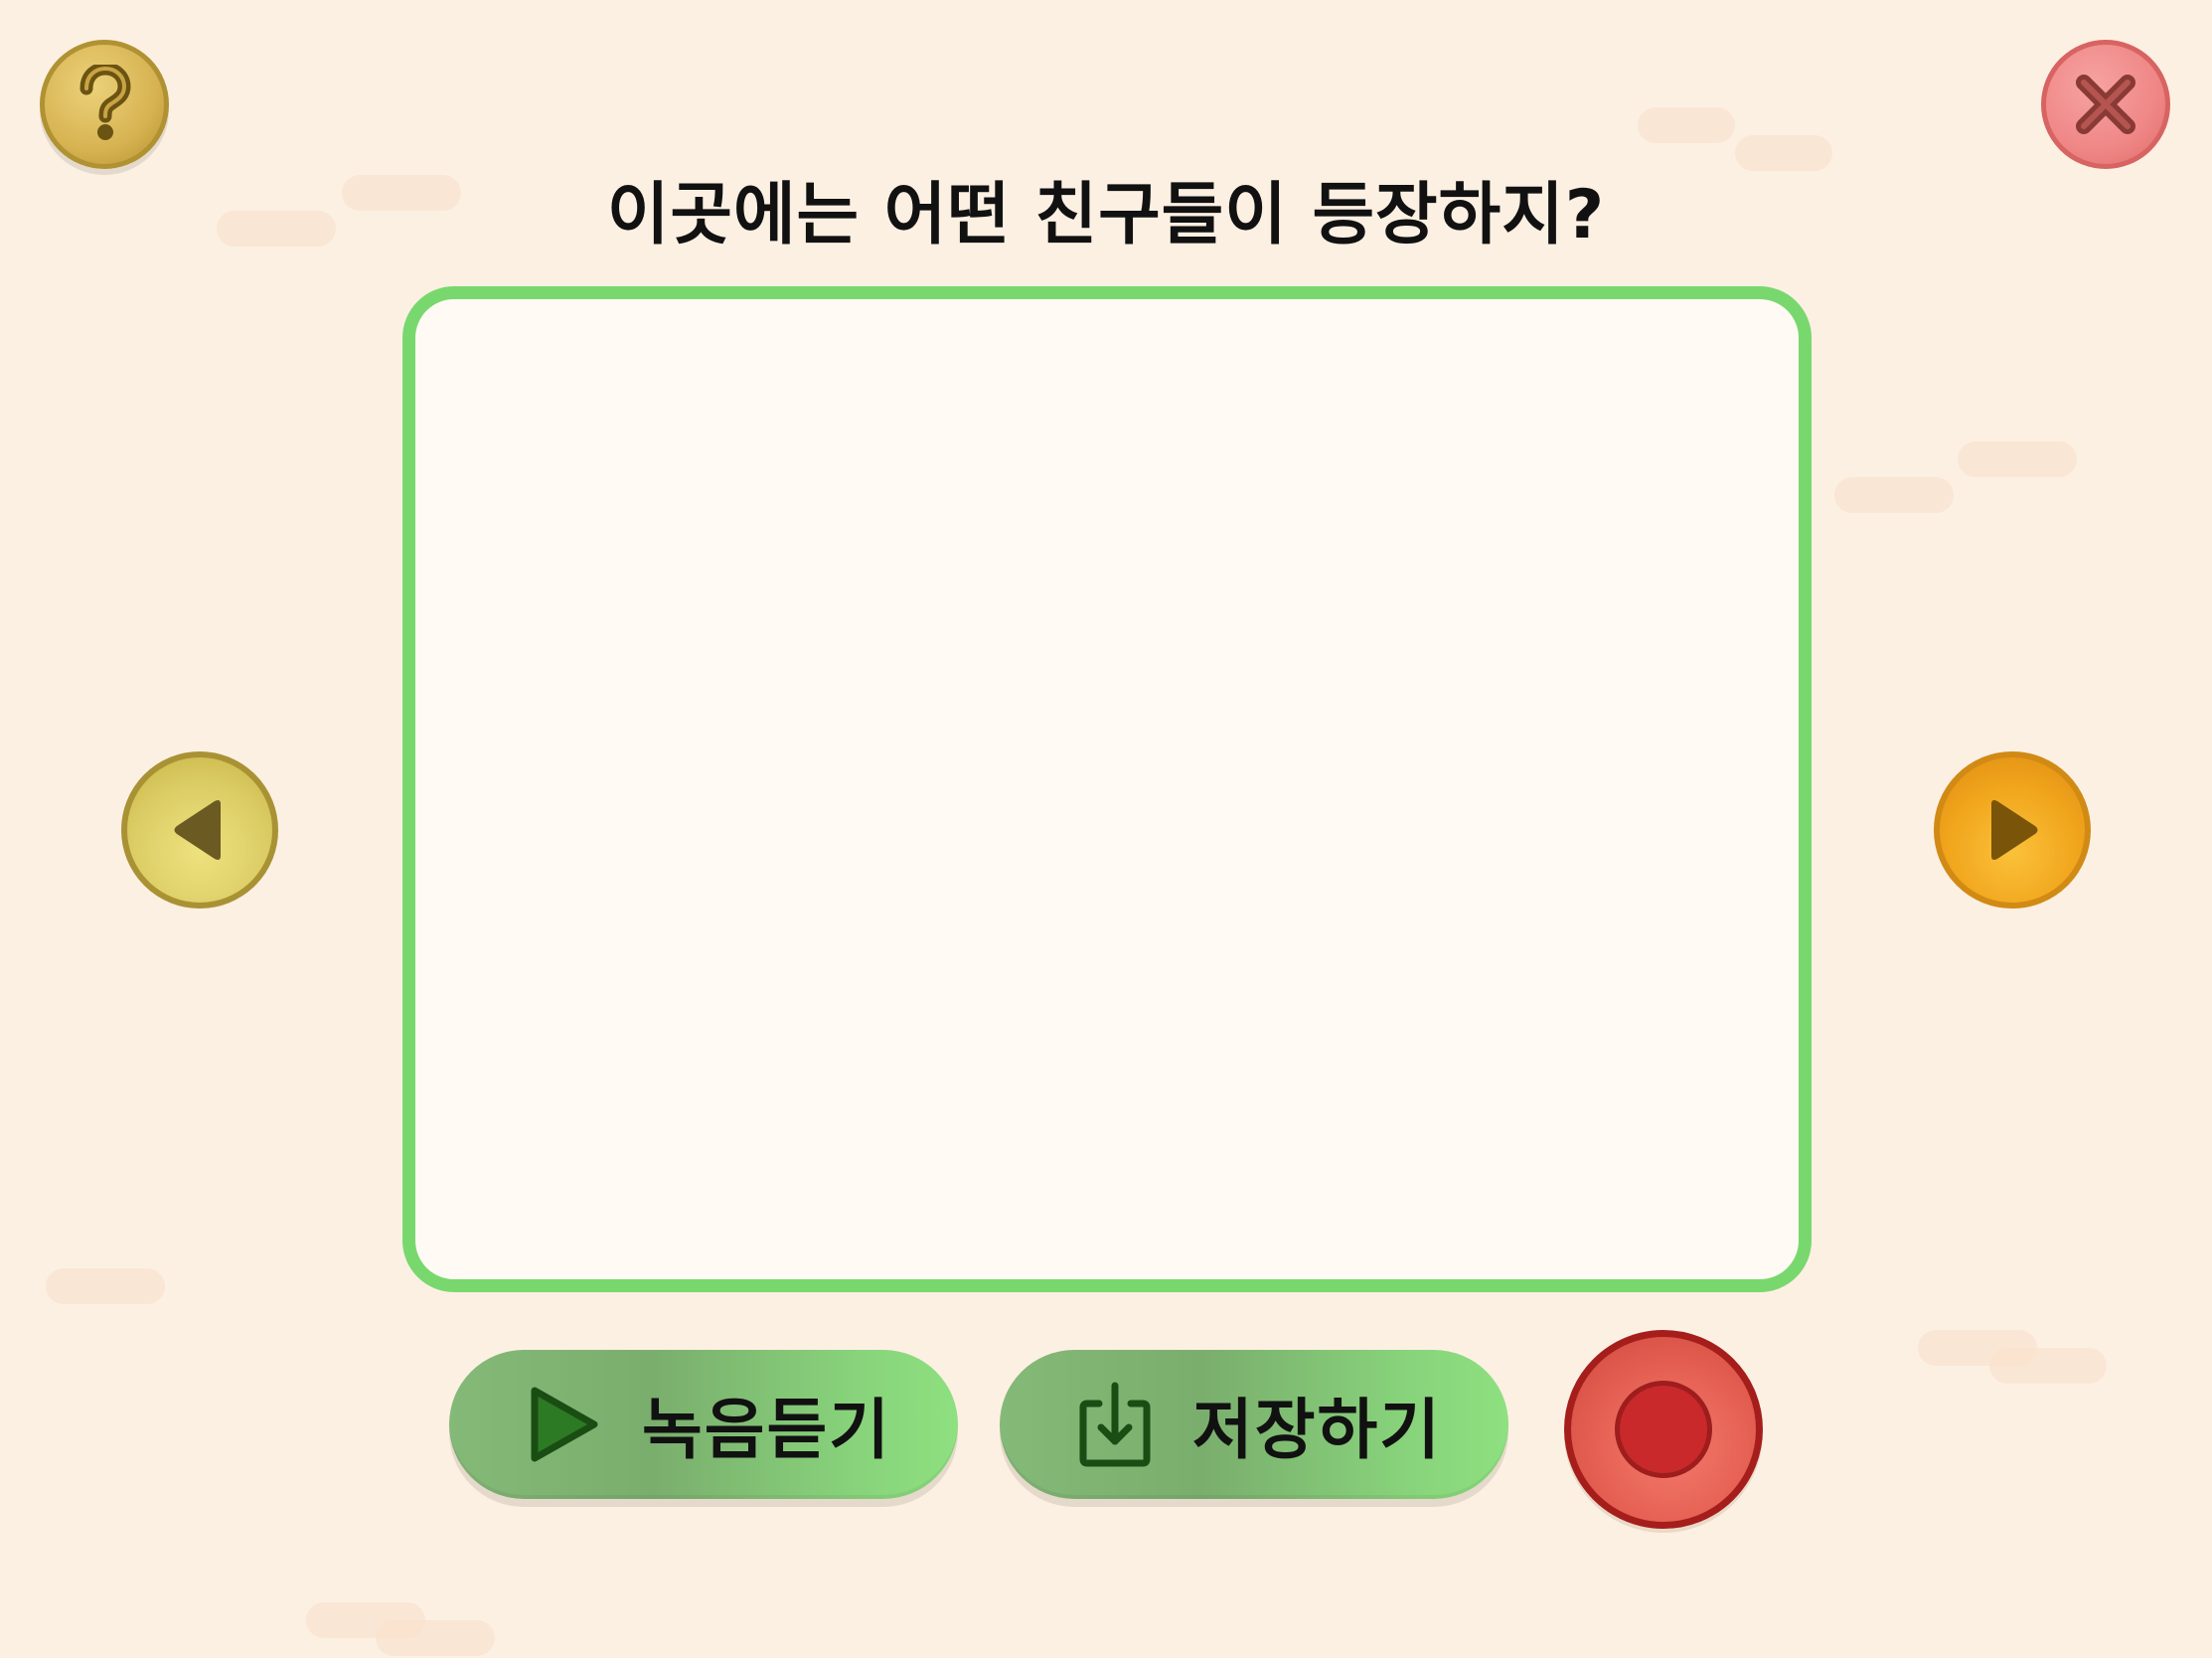 The width and height of the screenshot is (2212, 1658). I want to click on save-button: 저장하기, so click(1254, 1424).